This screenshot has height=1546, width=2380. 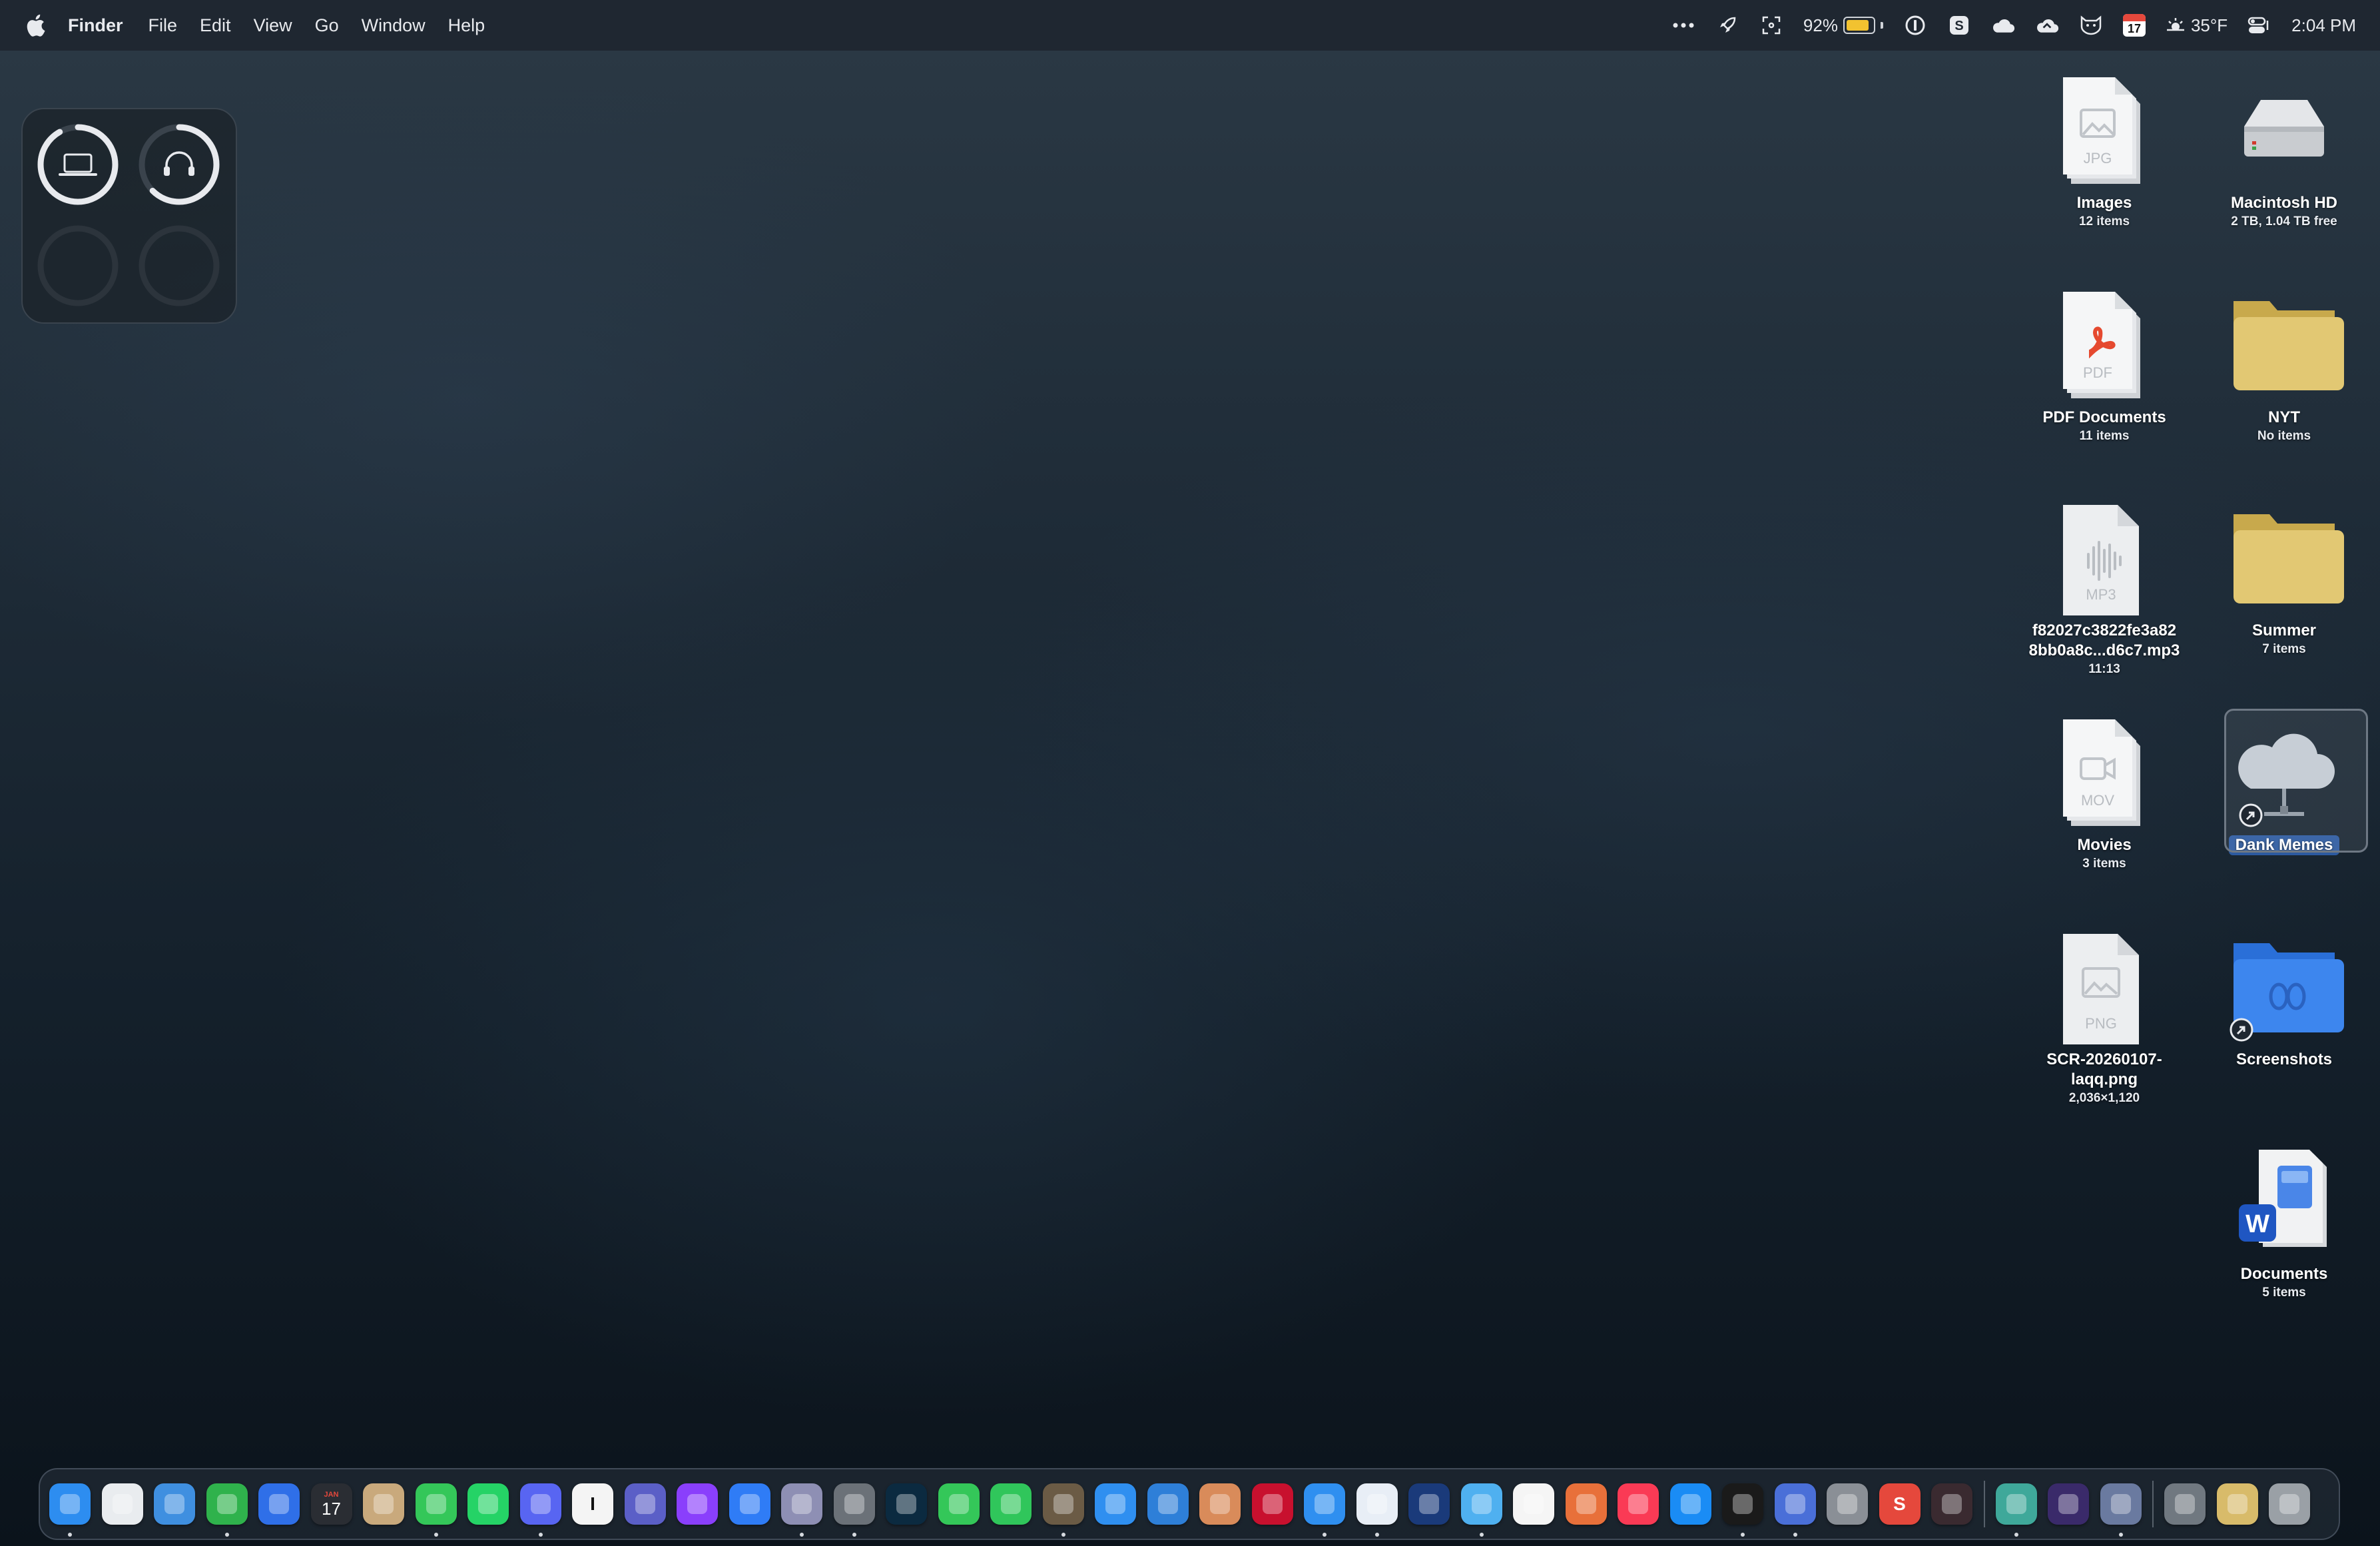 I want to click on evernote-icon, so click(x=227, y=1504).